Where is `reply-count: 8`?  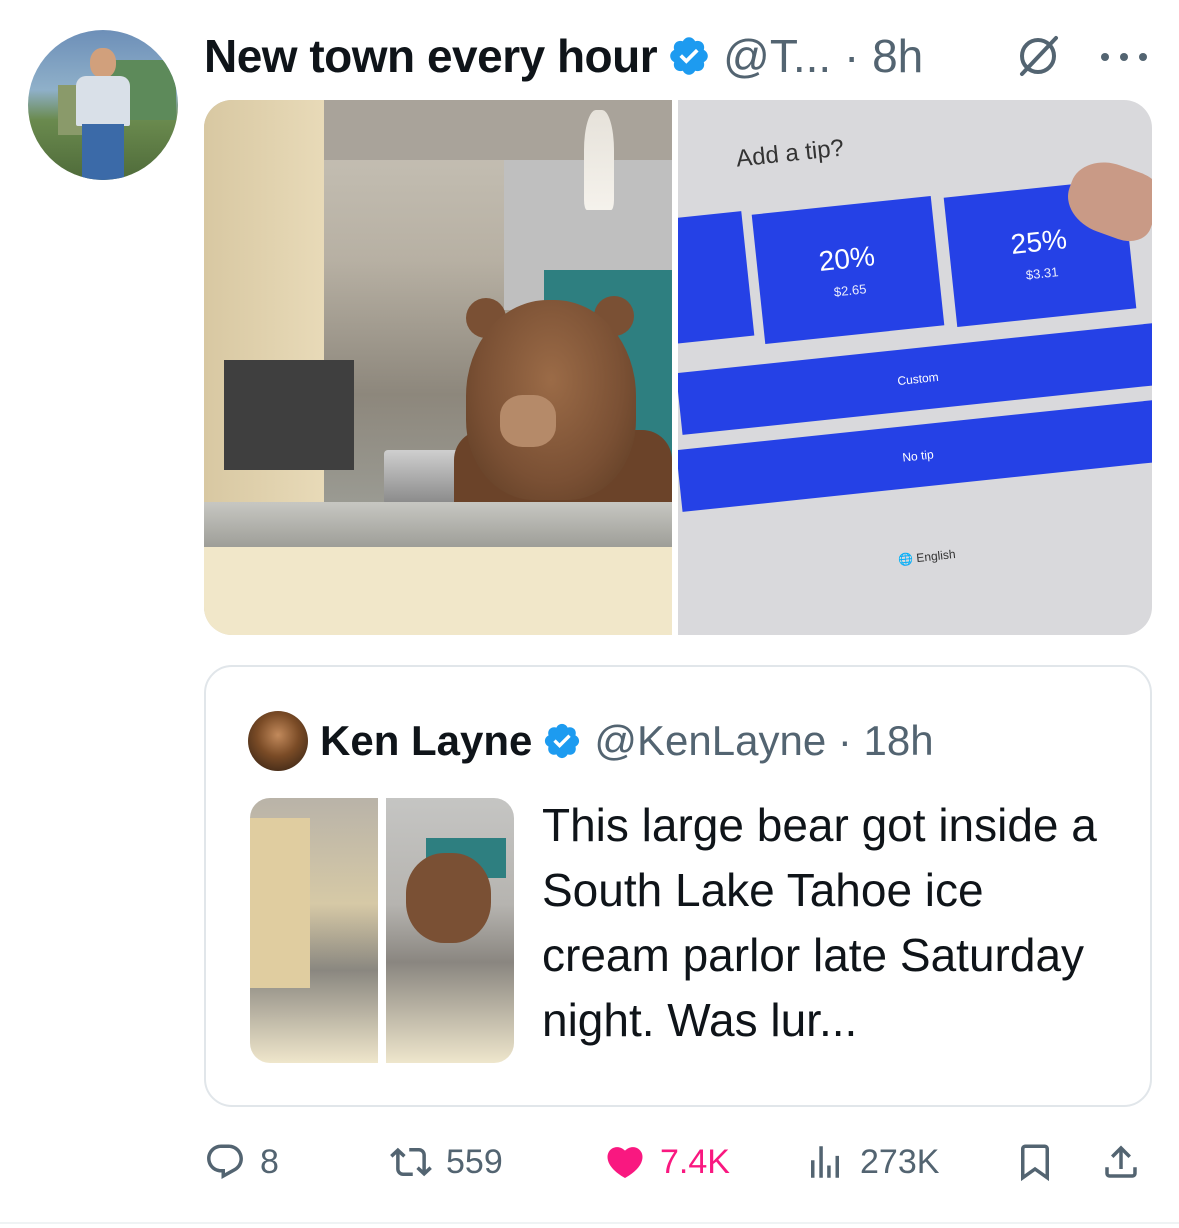 reply-count: 8 is located at coordinates (269, 1161).